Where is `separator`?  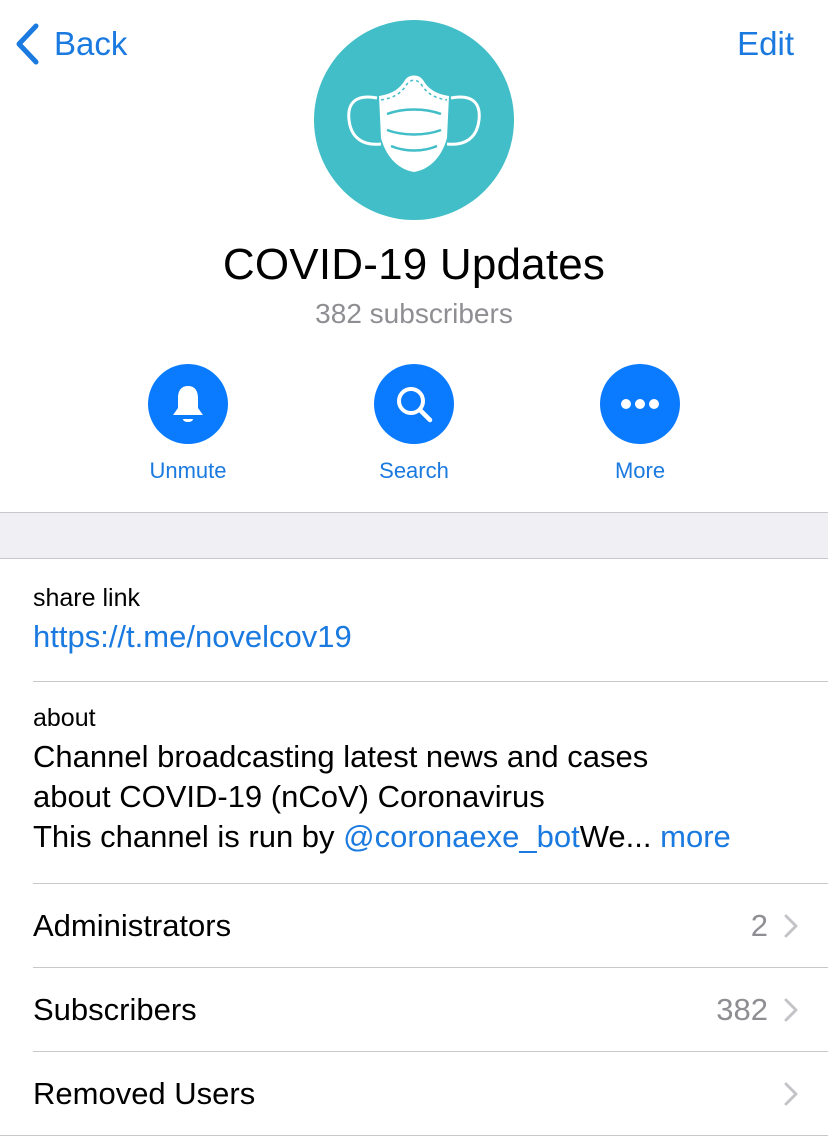 separator is located at coordinates (414, 1135).